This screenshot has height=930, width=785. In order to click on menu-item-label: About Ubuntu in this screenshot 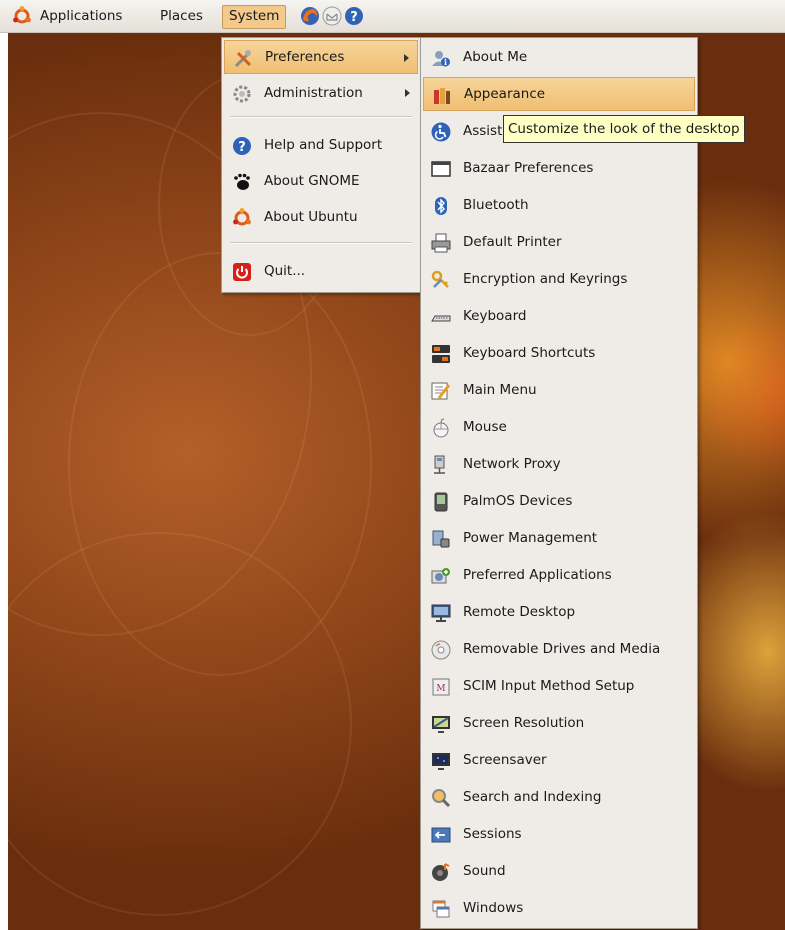, I will do `click(311, 217)`.